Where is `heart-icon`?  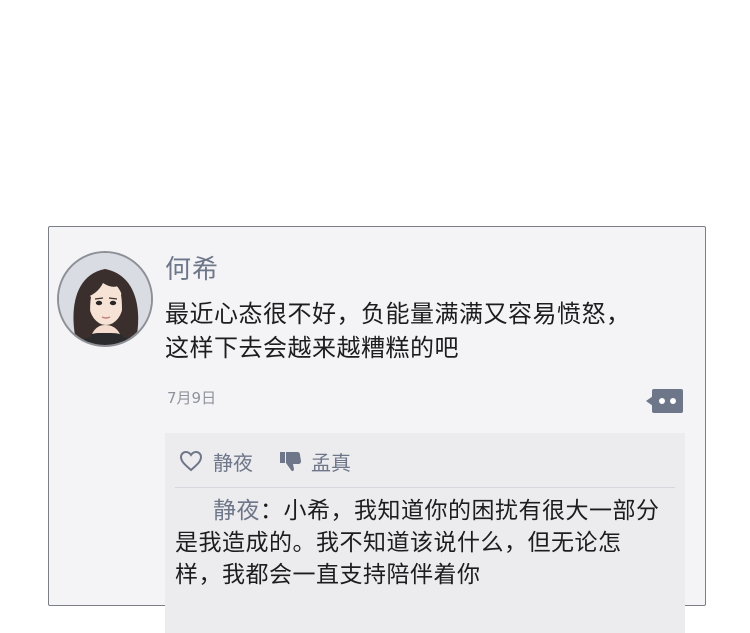
heart-icon is located at coordinates (191, 461).